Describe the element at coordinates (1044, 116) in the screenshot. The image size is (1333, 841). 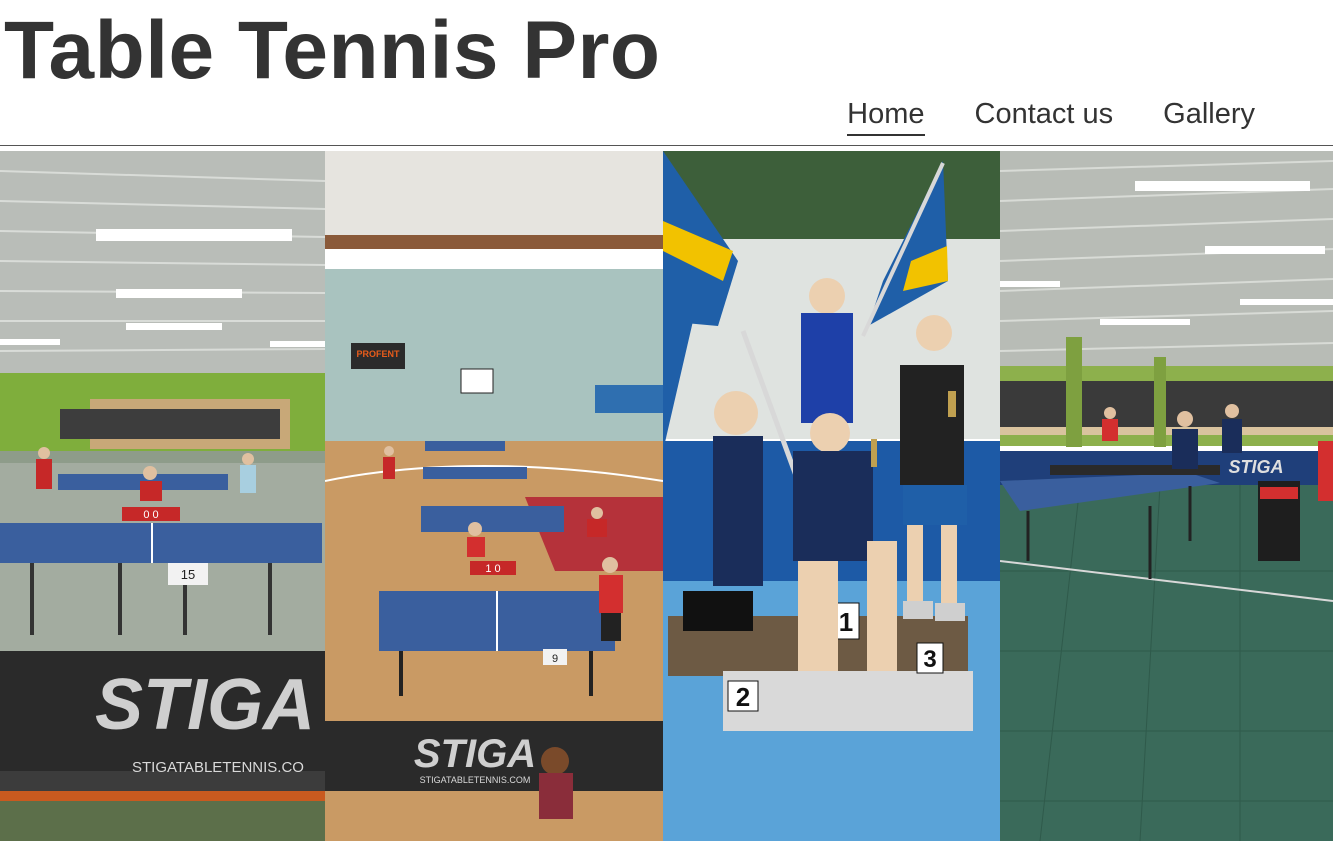
I see `nav-contact-link: Contact us` at that location.